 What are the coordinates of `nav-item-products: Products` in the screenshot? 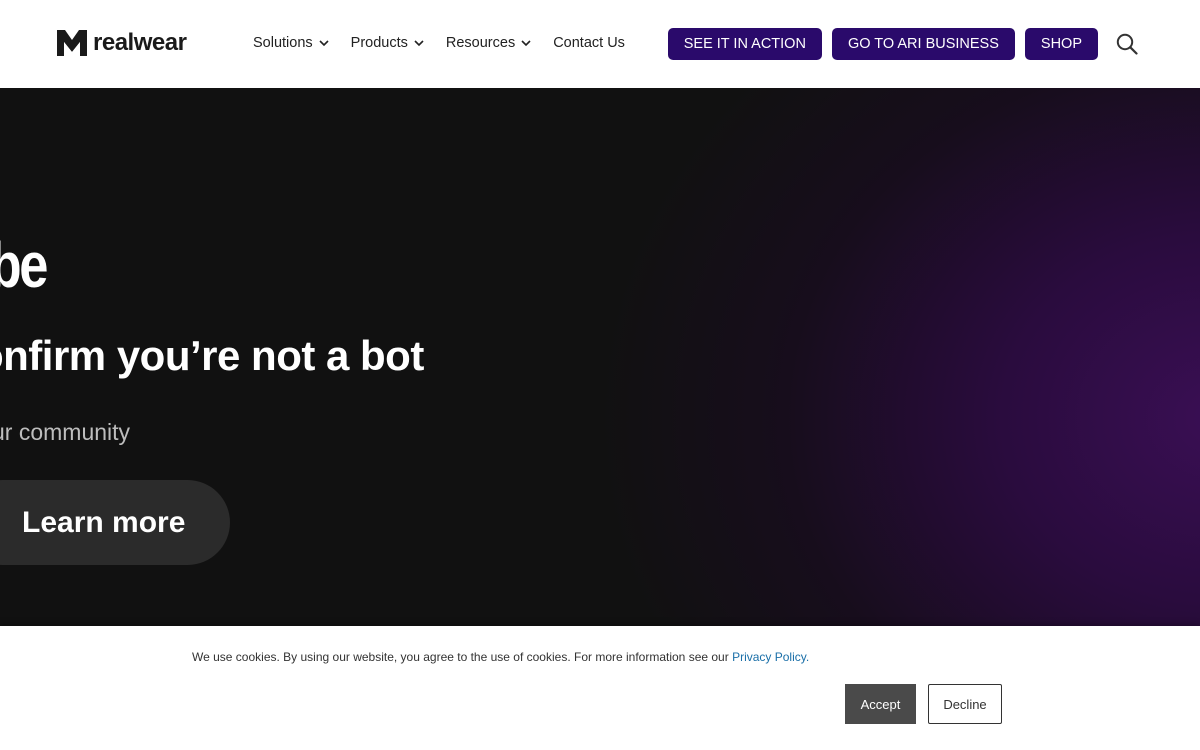 It's located at (387, 43).